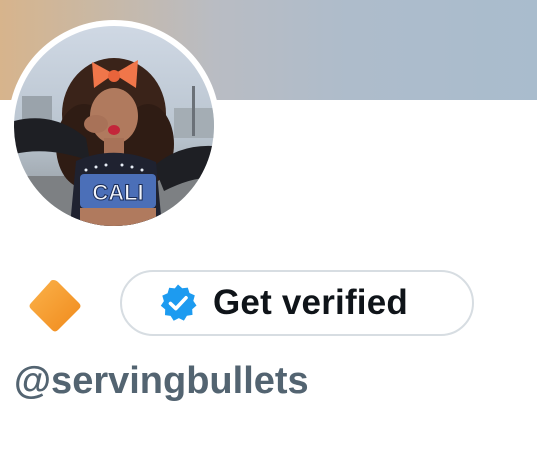 The height and width of the screenshot is (456, 537). What do you see at coordinates (53, 306) in the screenshot?
I see `orange-diamond-icon` at bounding box center [53, 306].